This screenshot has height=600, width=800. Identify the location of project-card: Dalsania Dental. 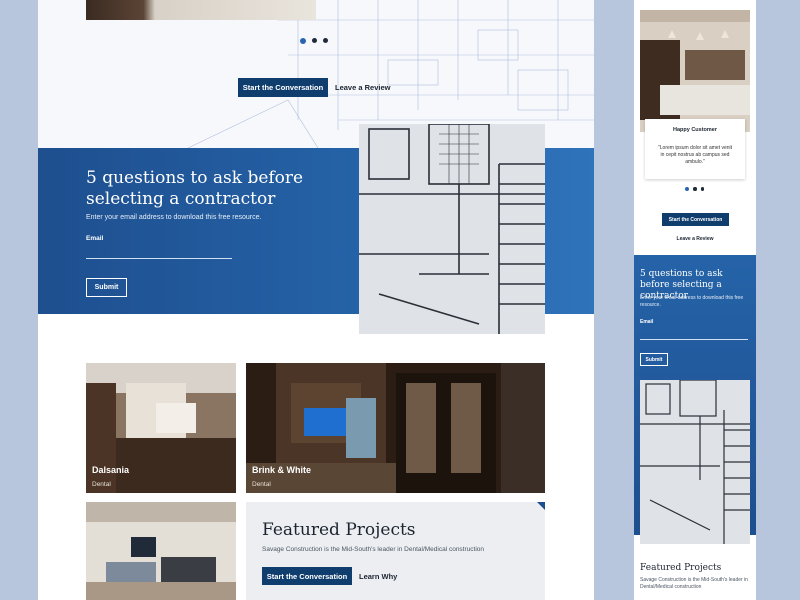
(161, 428).